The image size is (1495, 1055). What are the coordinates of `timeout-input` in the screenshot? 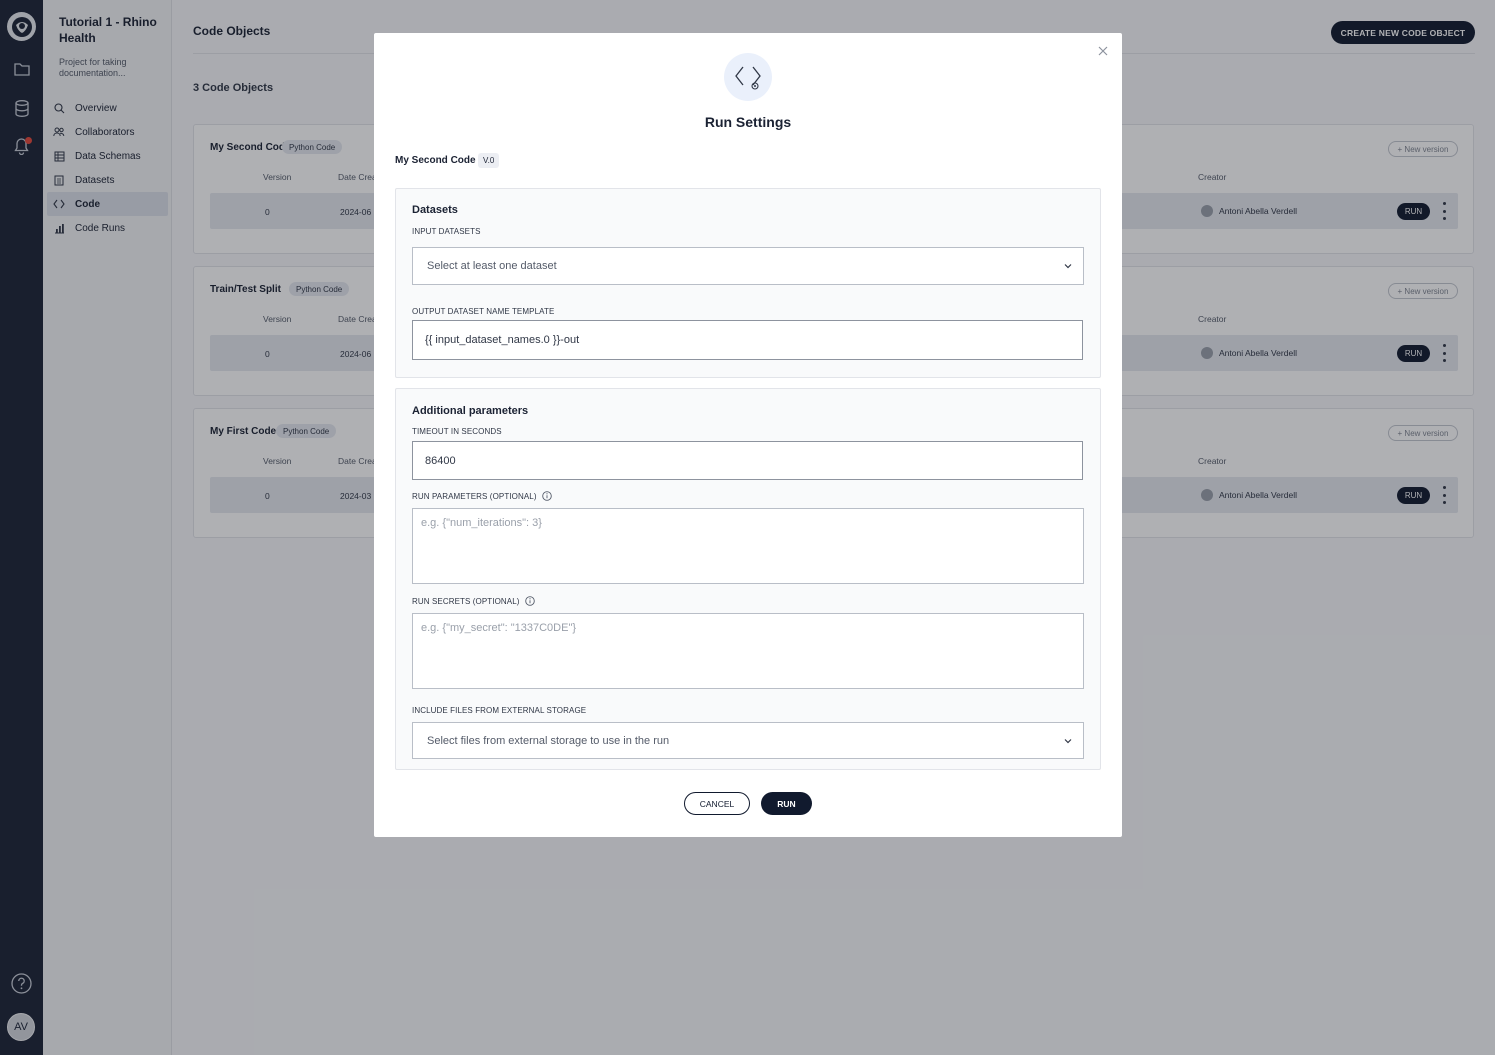 It's located at (747, 460).